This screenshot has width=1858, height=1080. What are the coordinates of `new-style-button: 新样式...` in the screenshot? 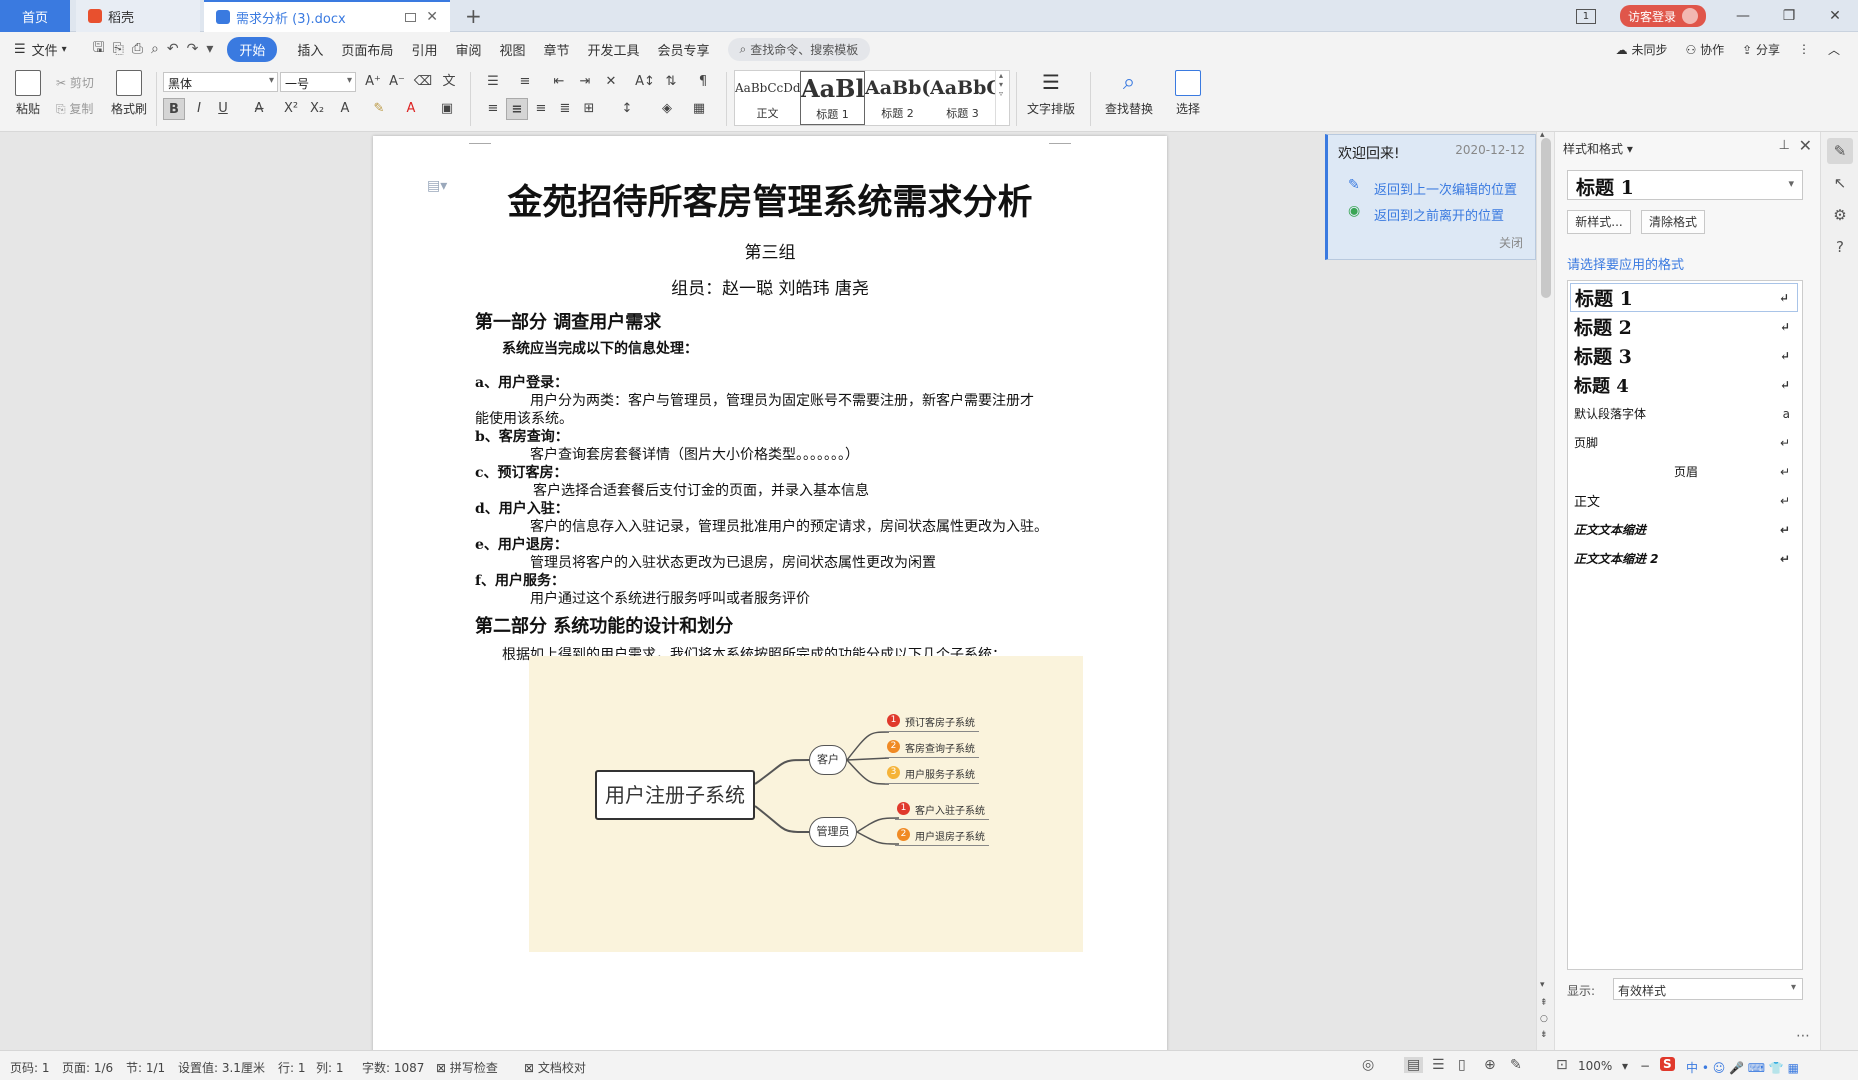 It's located at (1599, 222).